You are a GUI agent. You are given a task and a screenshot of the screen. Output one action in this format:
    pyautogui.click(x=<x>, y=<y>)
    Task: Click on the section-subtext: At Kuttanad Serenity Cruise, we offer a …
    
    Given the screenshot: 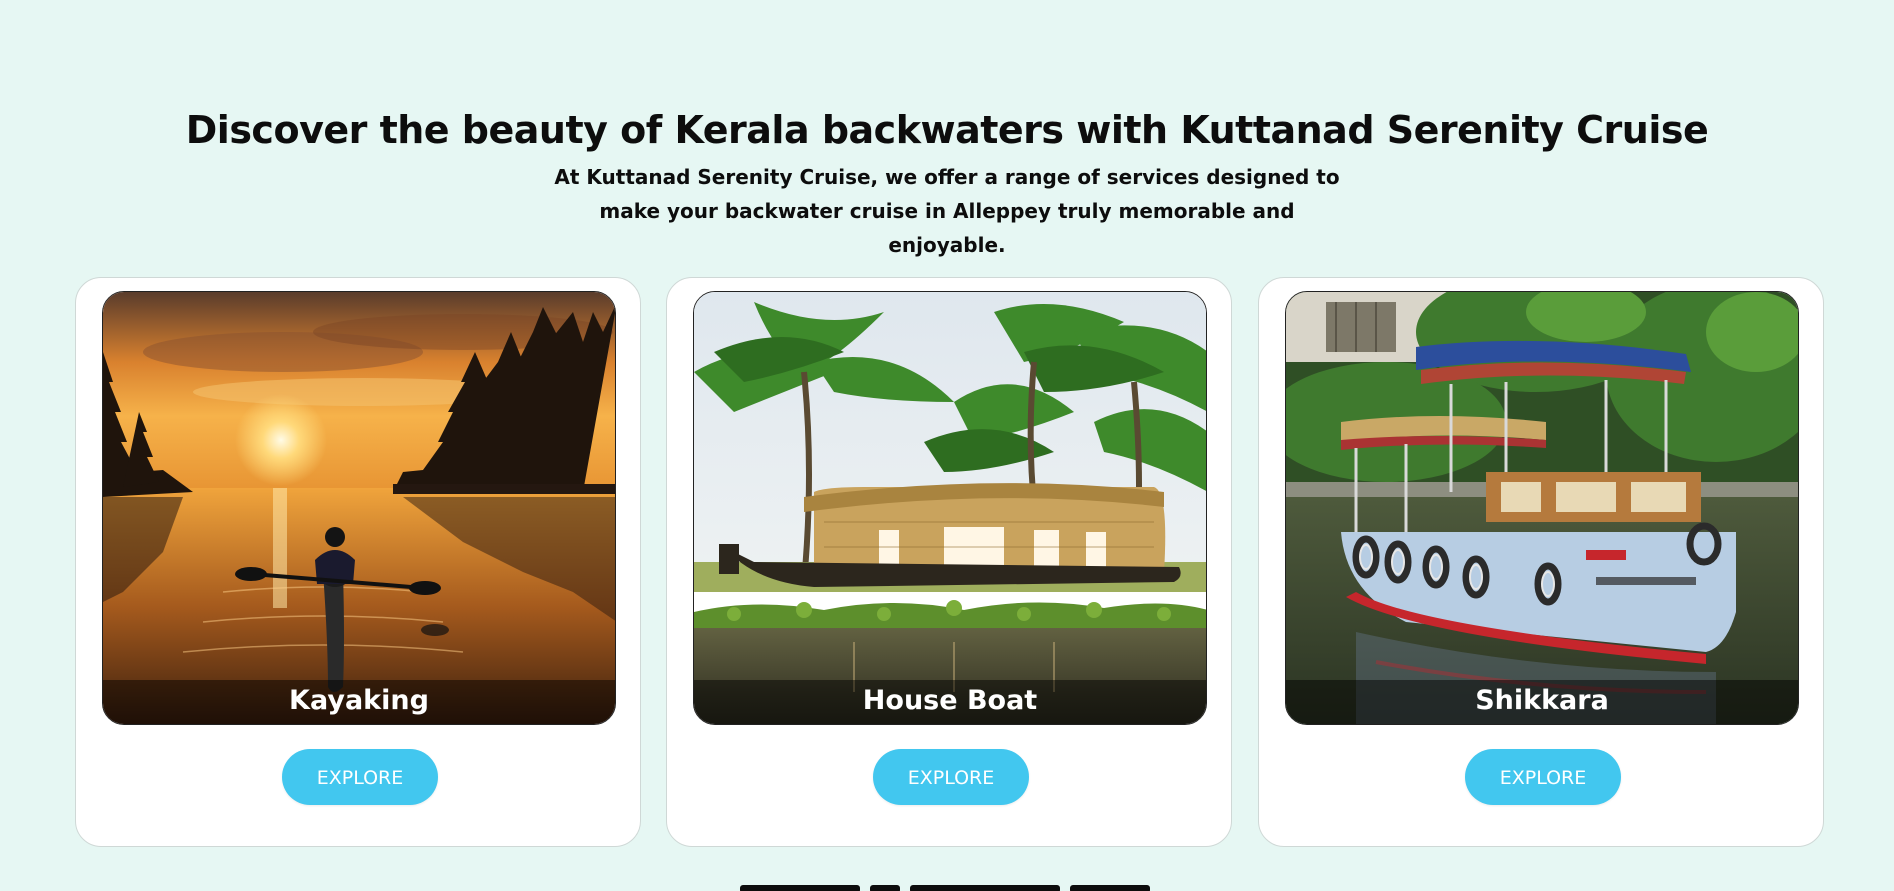 What is the action you would take?
    pyautogui.click(x=947, y=211)
    